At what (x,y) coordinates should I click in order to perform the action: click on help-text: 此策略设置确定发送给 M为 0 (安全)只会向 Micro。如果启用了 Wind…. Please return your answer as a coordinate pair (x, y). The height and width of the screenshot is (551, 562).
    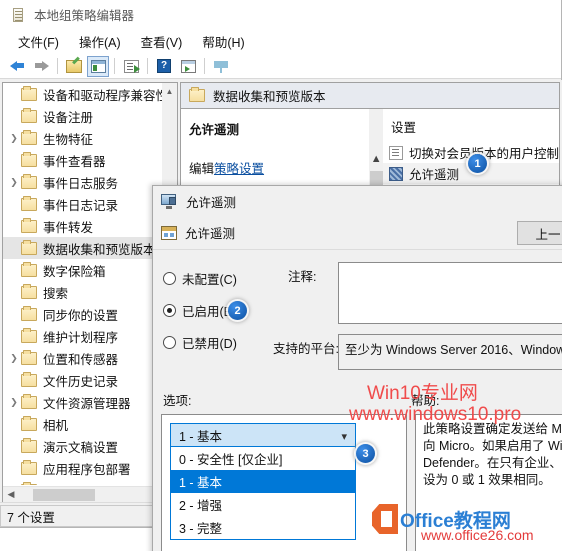
    Looking at the image, I should click on (492, 454).